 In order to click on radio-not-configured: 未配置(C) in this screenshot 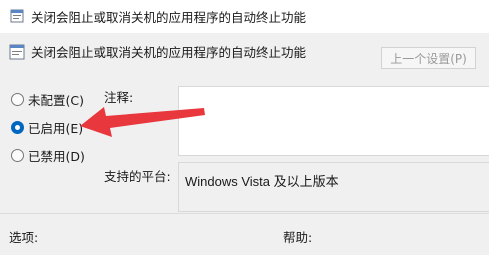, I will do `click(47, 99)`.